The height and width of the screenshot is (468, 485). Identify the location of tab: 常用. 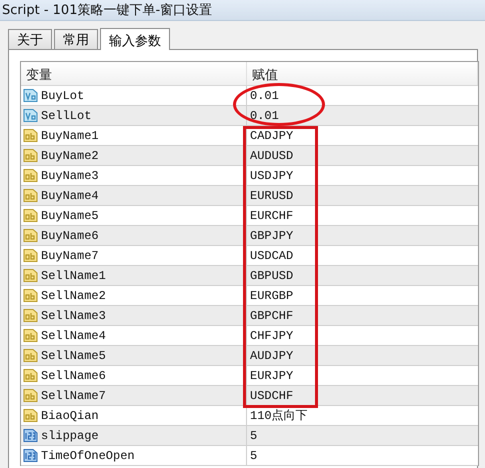
(76, 39).